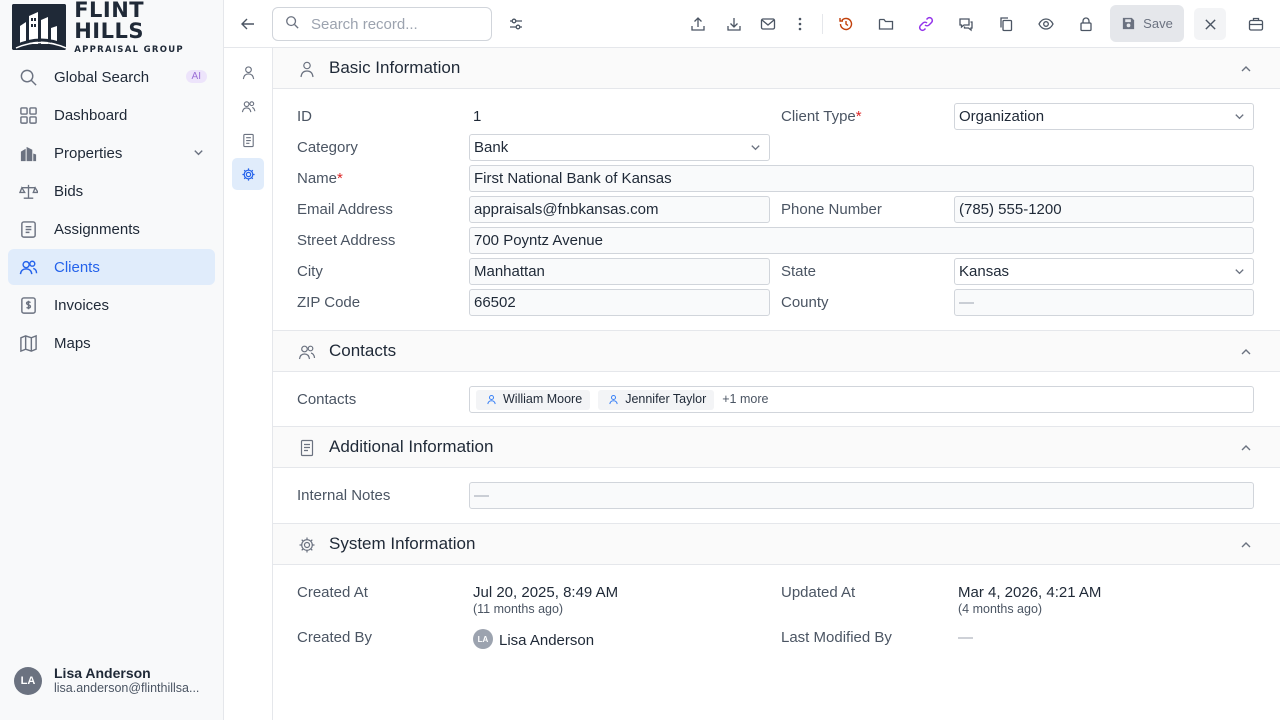 This screenshot has width=1280, height=720. What do you see at coordinates (1104, 116) in the screenshot?
I see `client-type-select: Organization` at bounding box center [1104, 116].